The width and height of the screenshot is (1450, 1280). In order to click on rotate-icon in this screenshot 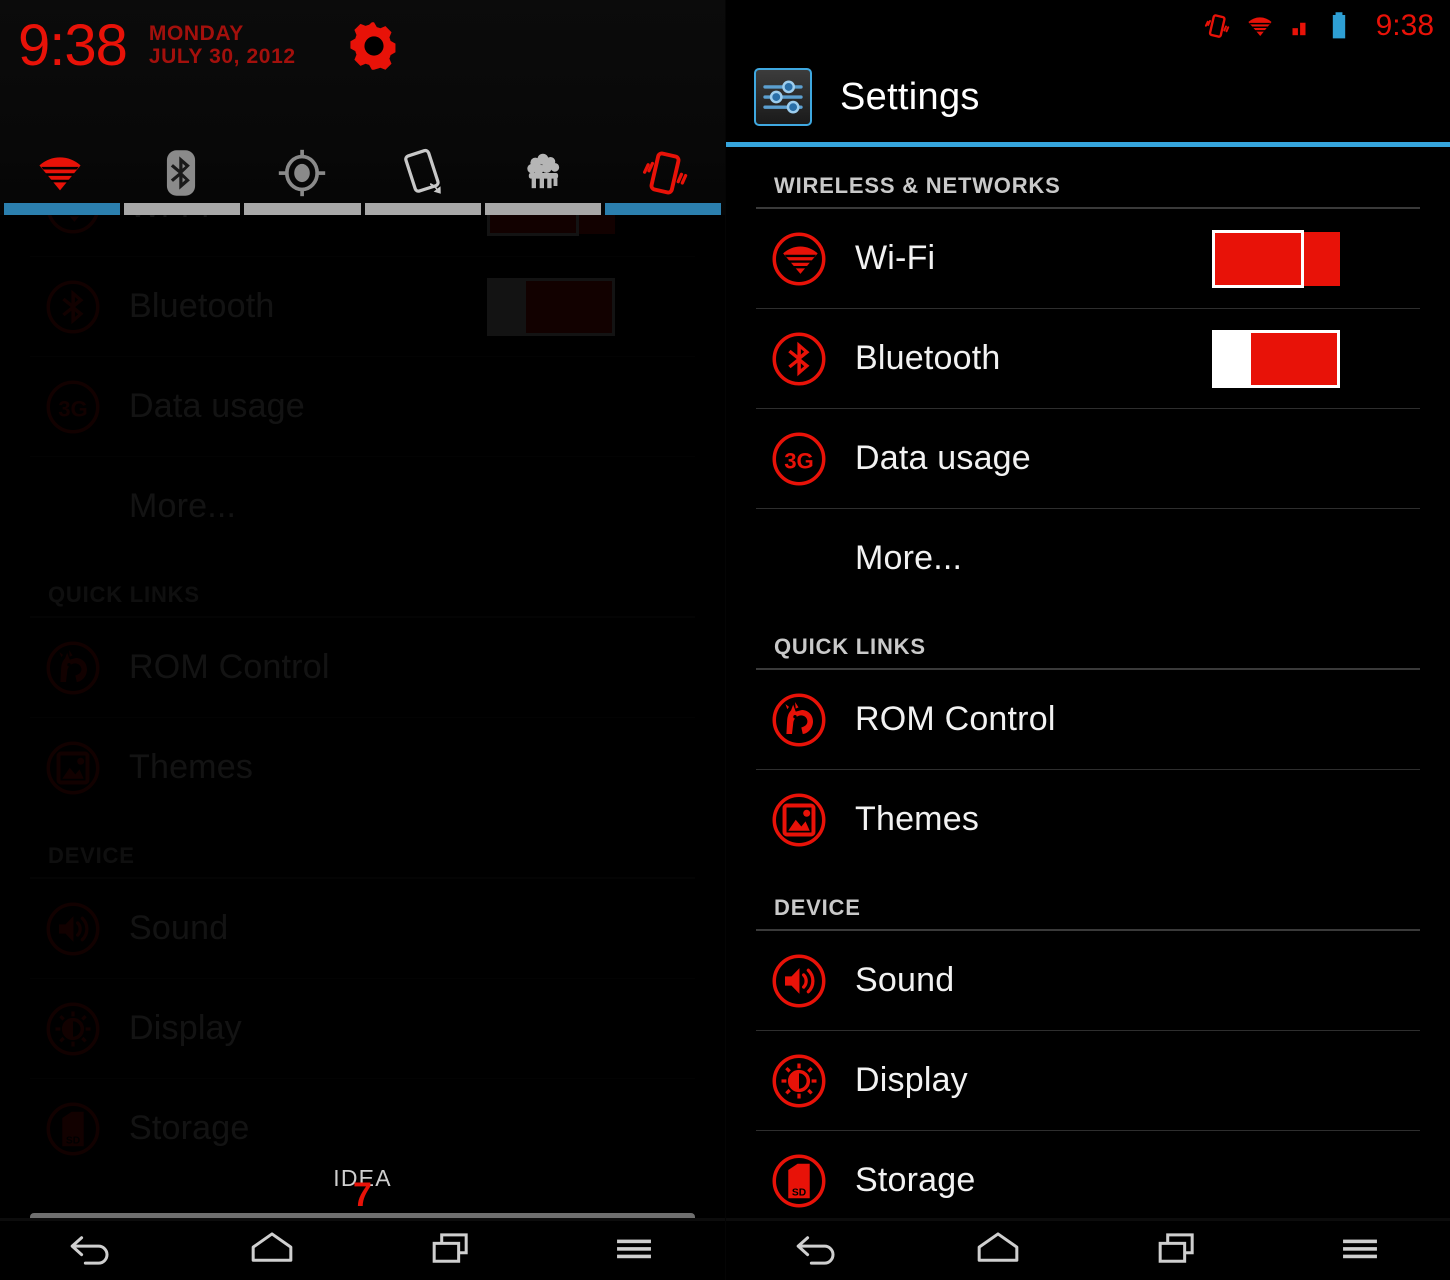, I will do `click(423, 173)`.